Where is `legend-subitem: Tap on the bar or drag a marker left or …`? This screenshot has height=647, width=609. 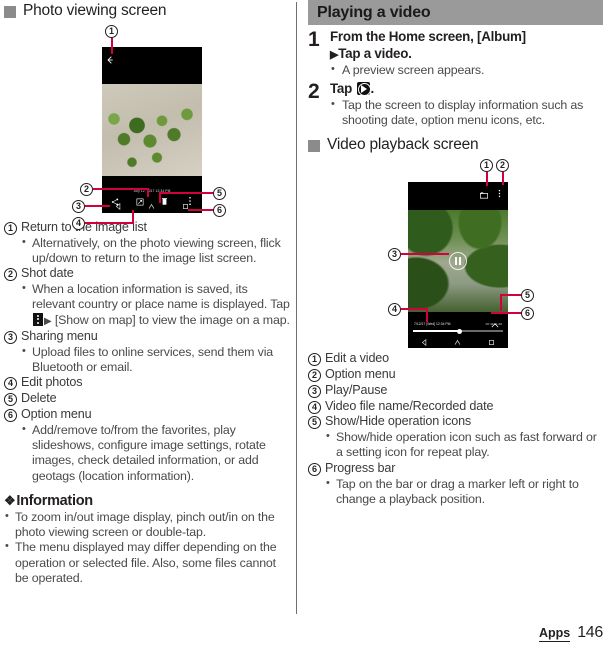 legend-subitem: Tap on the bar or drag a marker left or … is located at coordinates (464, 492).